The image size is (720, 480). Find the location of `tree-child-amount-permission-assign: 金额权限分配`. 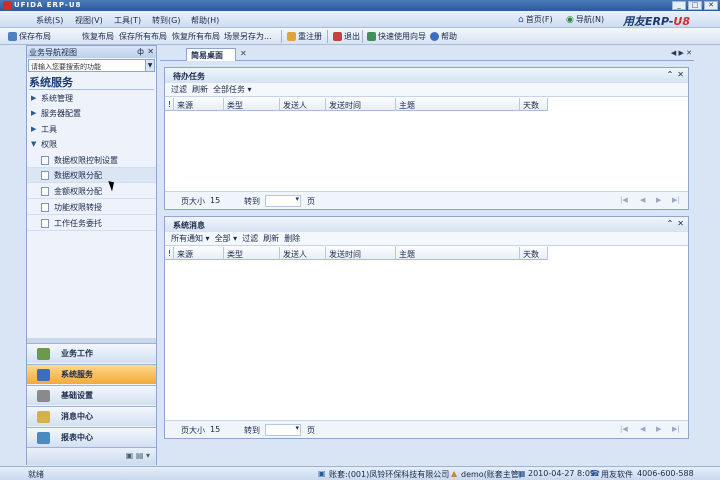

tree-child-amount-permission-assign: 金额权限分配 is located at coordinates (91, 191).